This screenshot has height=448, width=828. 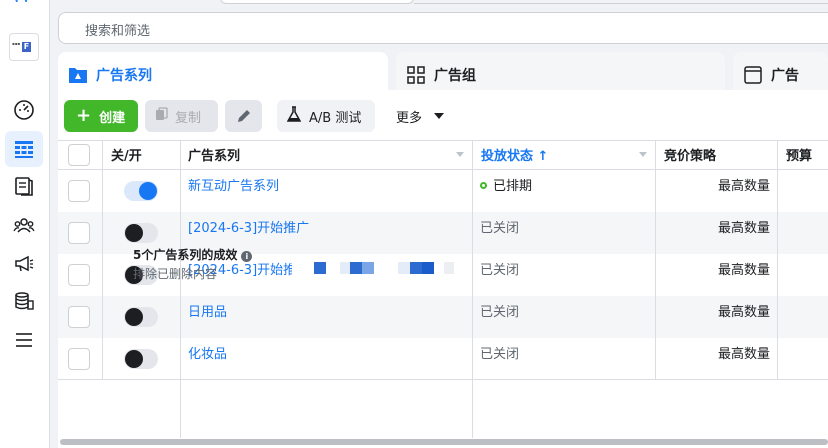 I want to click on duplicate-icon, so click(x=162, y=116).